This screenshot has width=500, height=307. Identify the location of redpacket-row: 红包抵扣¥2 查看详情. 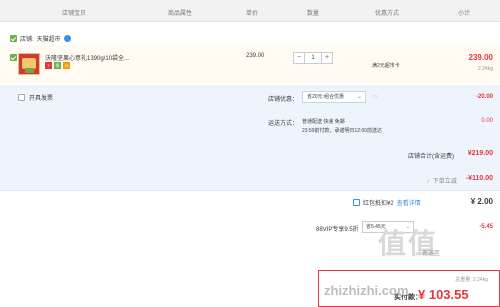
(387, 202).